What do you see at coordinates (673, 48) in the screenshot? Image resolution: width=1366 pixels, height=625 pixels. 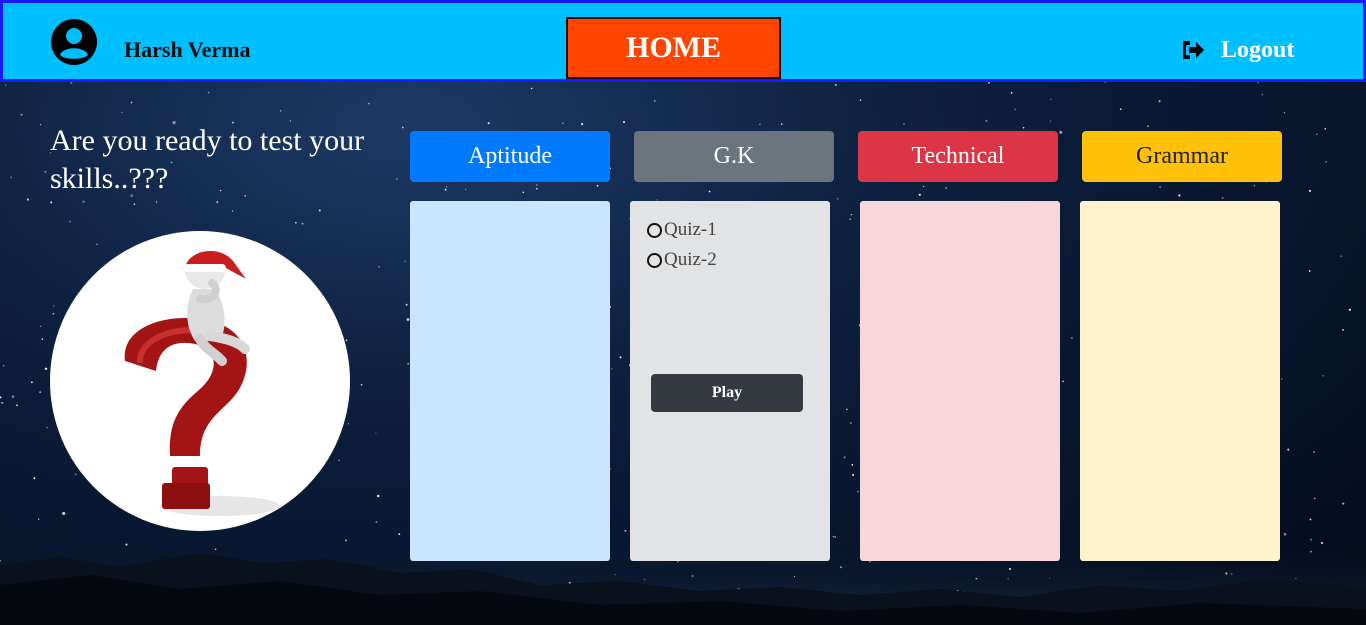 I see `home-button: HOME` at bounding box center [673, 48].